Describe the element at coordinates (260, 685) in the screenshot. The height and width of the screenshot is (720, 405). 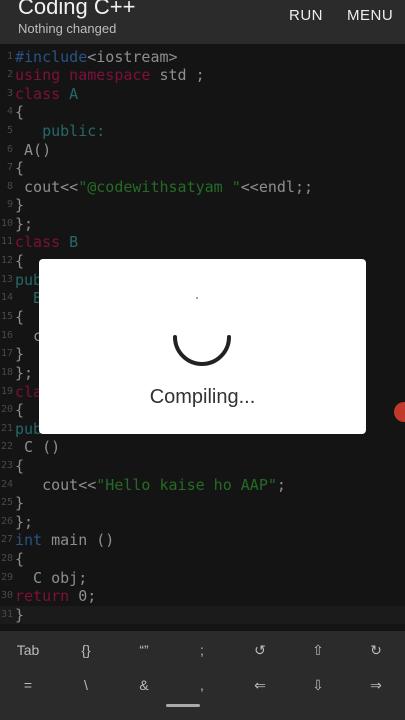
I see `symbol-key: ⇐` at that location.